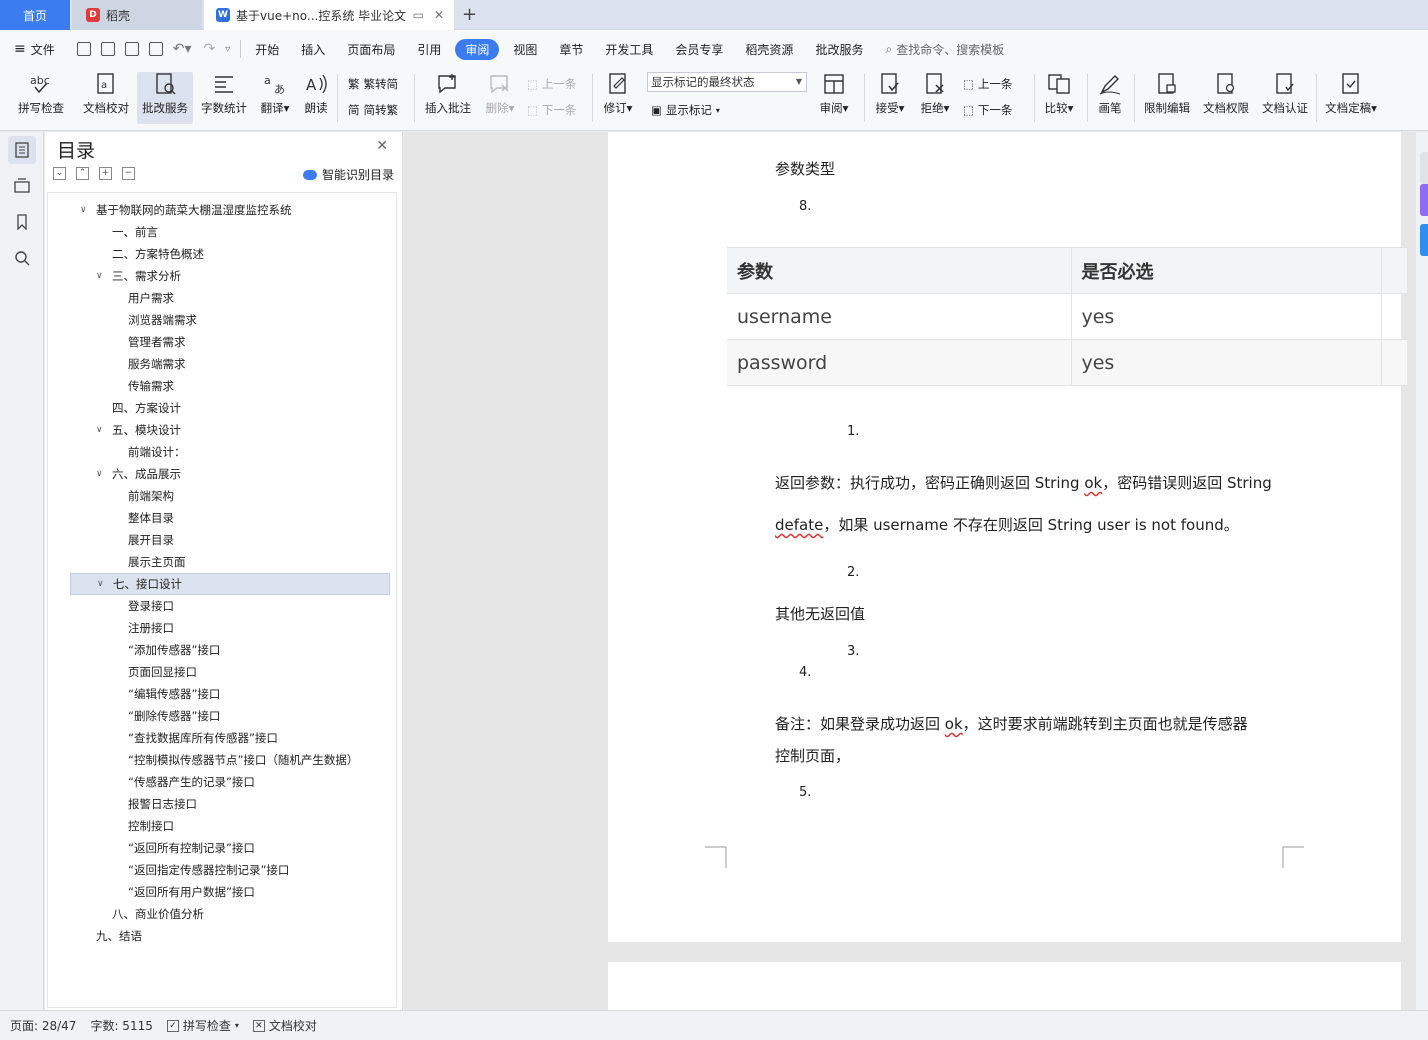 The image size is (1428, 1040). Describe the element at coordinates (230, 716) in the screenshot. I see `toc-item: “删除传感器”接口` at that location.